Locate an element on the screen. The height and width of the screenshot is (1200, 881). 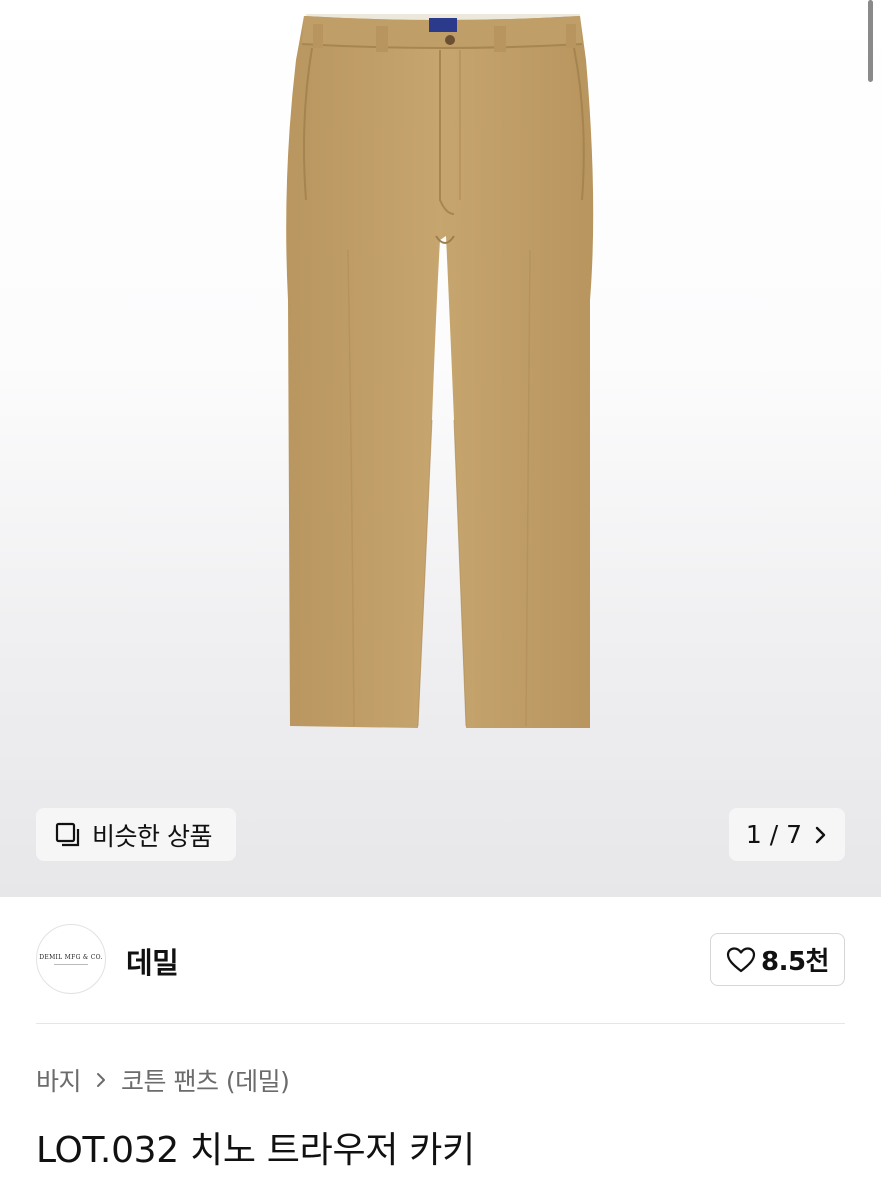
brand-logo-text: DEMIL MFG & CO. is located at coordinates (71, 957).